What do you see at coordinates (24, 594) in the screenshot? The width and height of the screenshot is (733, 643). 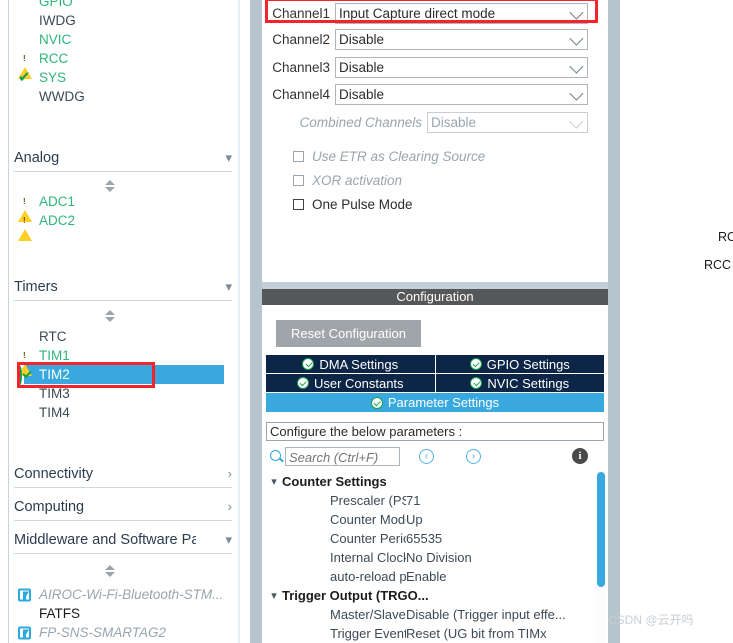 I see `download-icon` at bounding box center [24, 594].